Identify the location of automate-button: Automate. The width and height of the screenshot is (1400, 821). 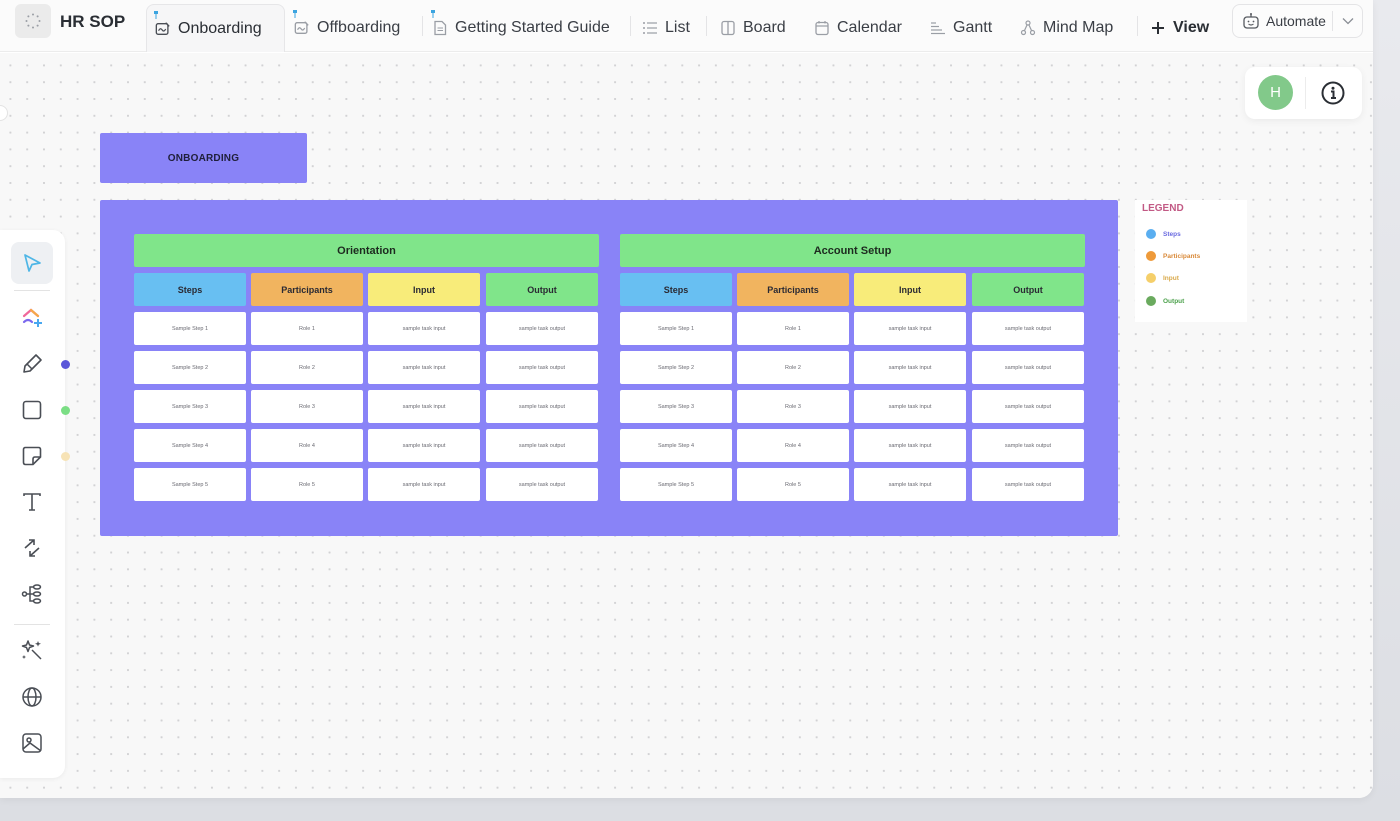
(1297, 21).